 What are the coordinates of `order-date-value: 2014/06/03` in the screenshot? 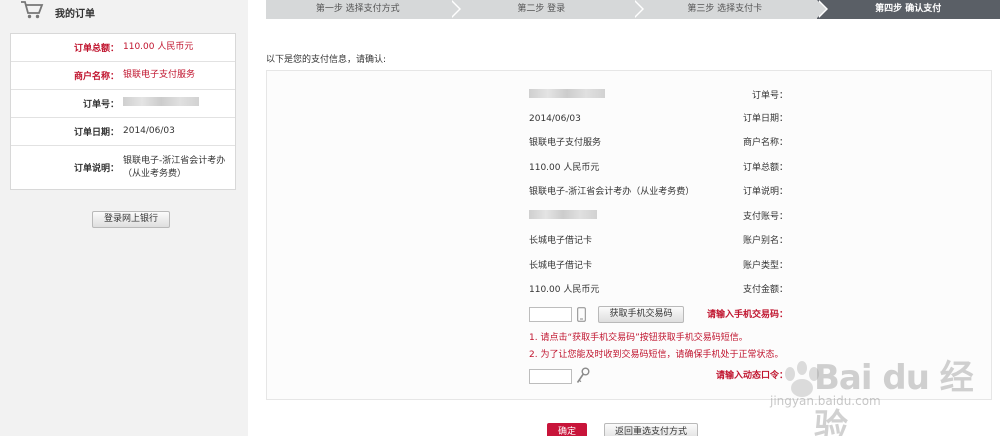 It's located at (149, 131).